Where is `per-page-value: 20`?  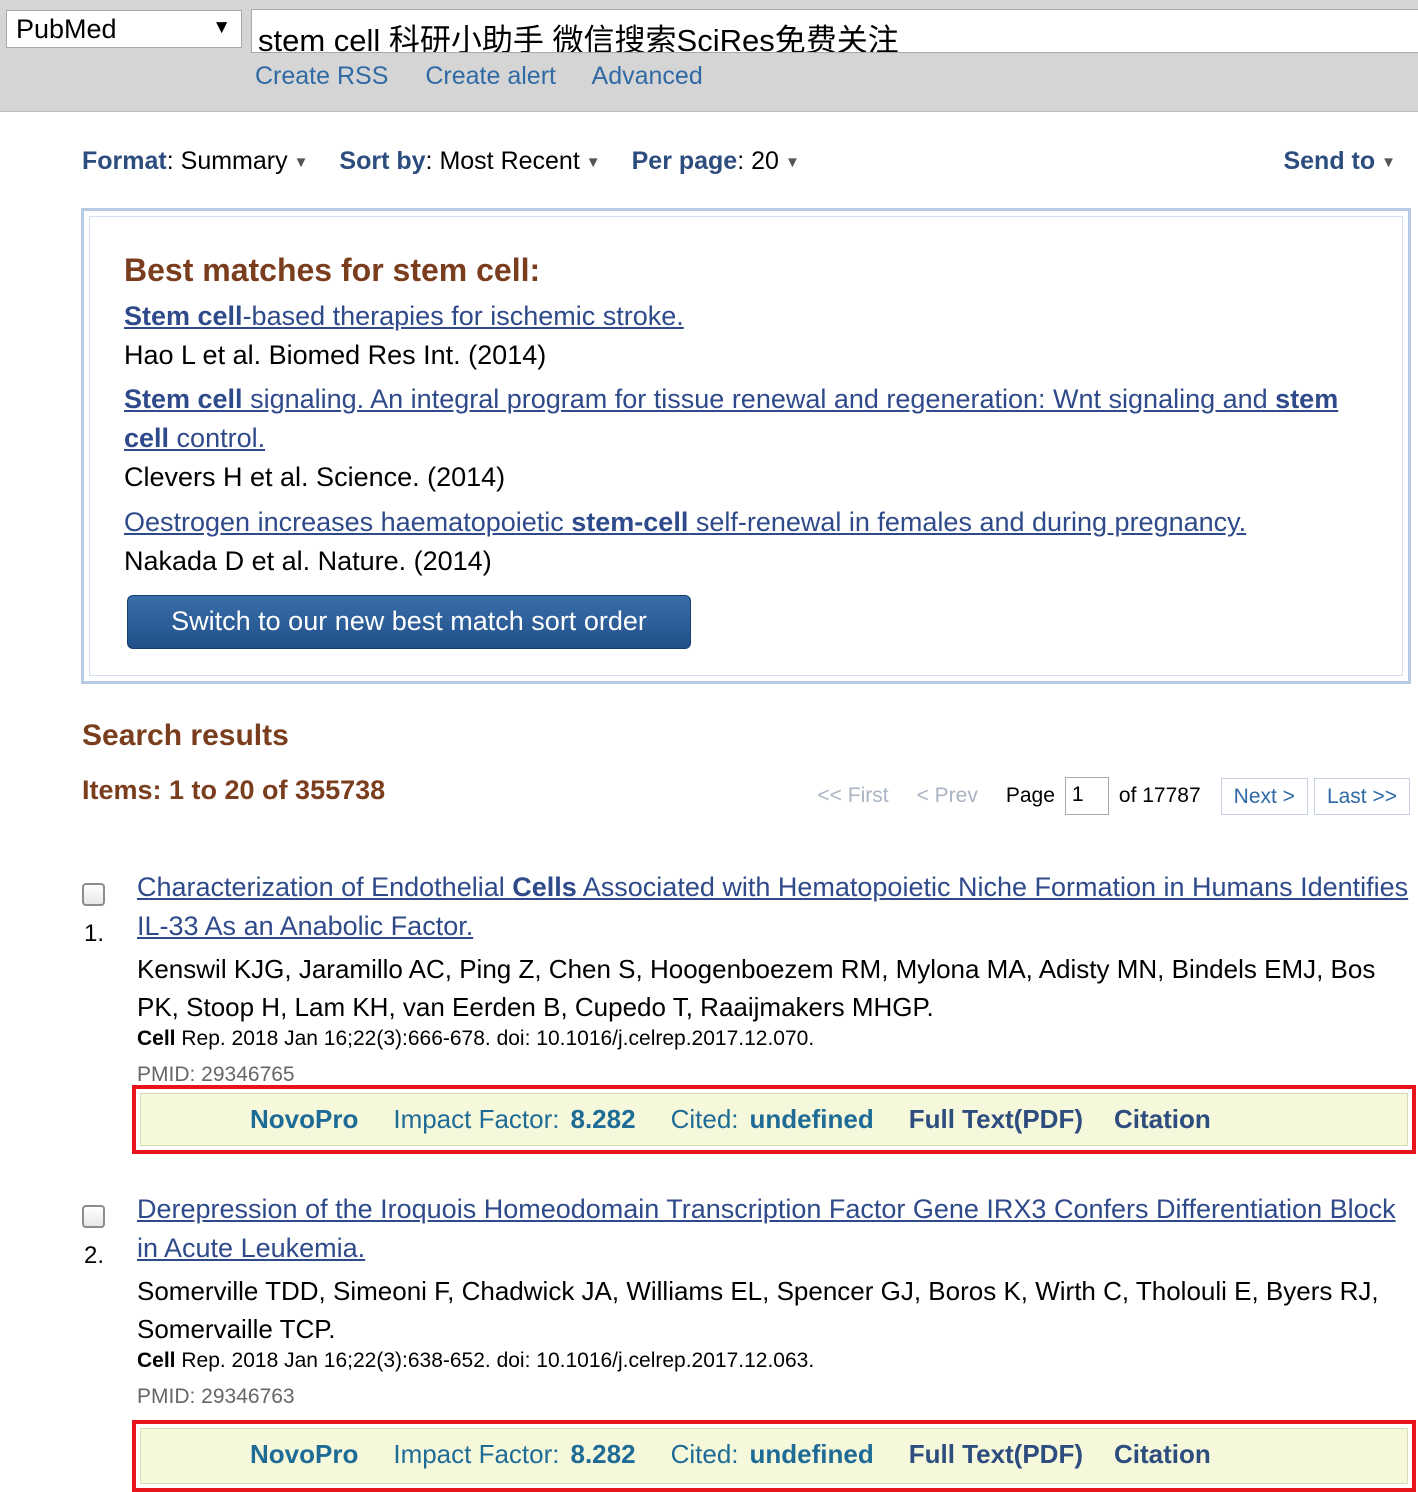
per-page-value: 20 is located at coordinates (765, 161).